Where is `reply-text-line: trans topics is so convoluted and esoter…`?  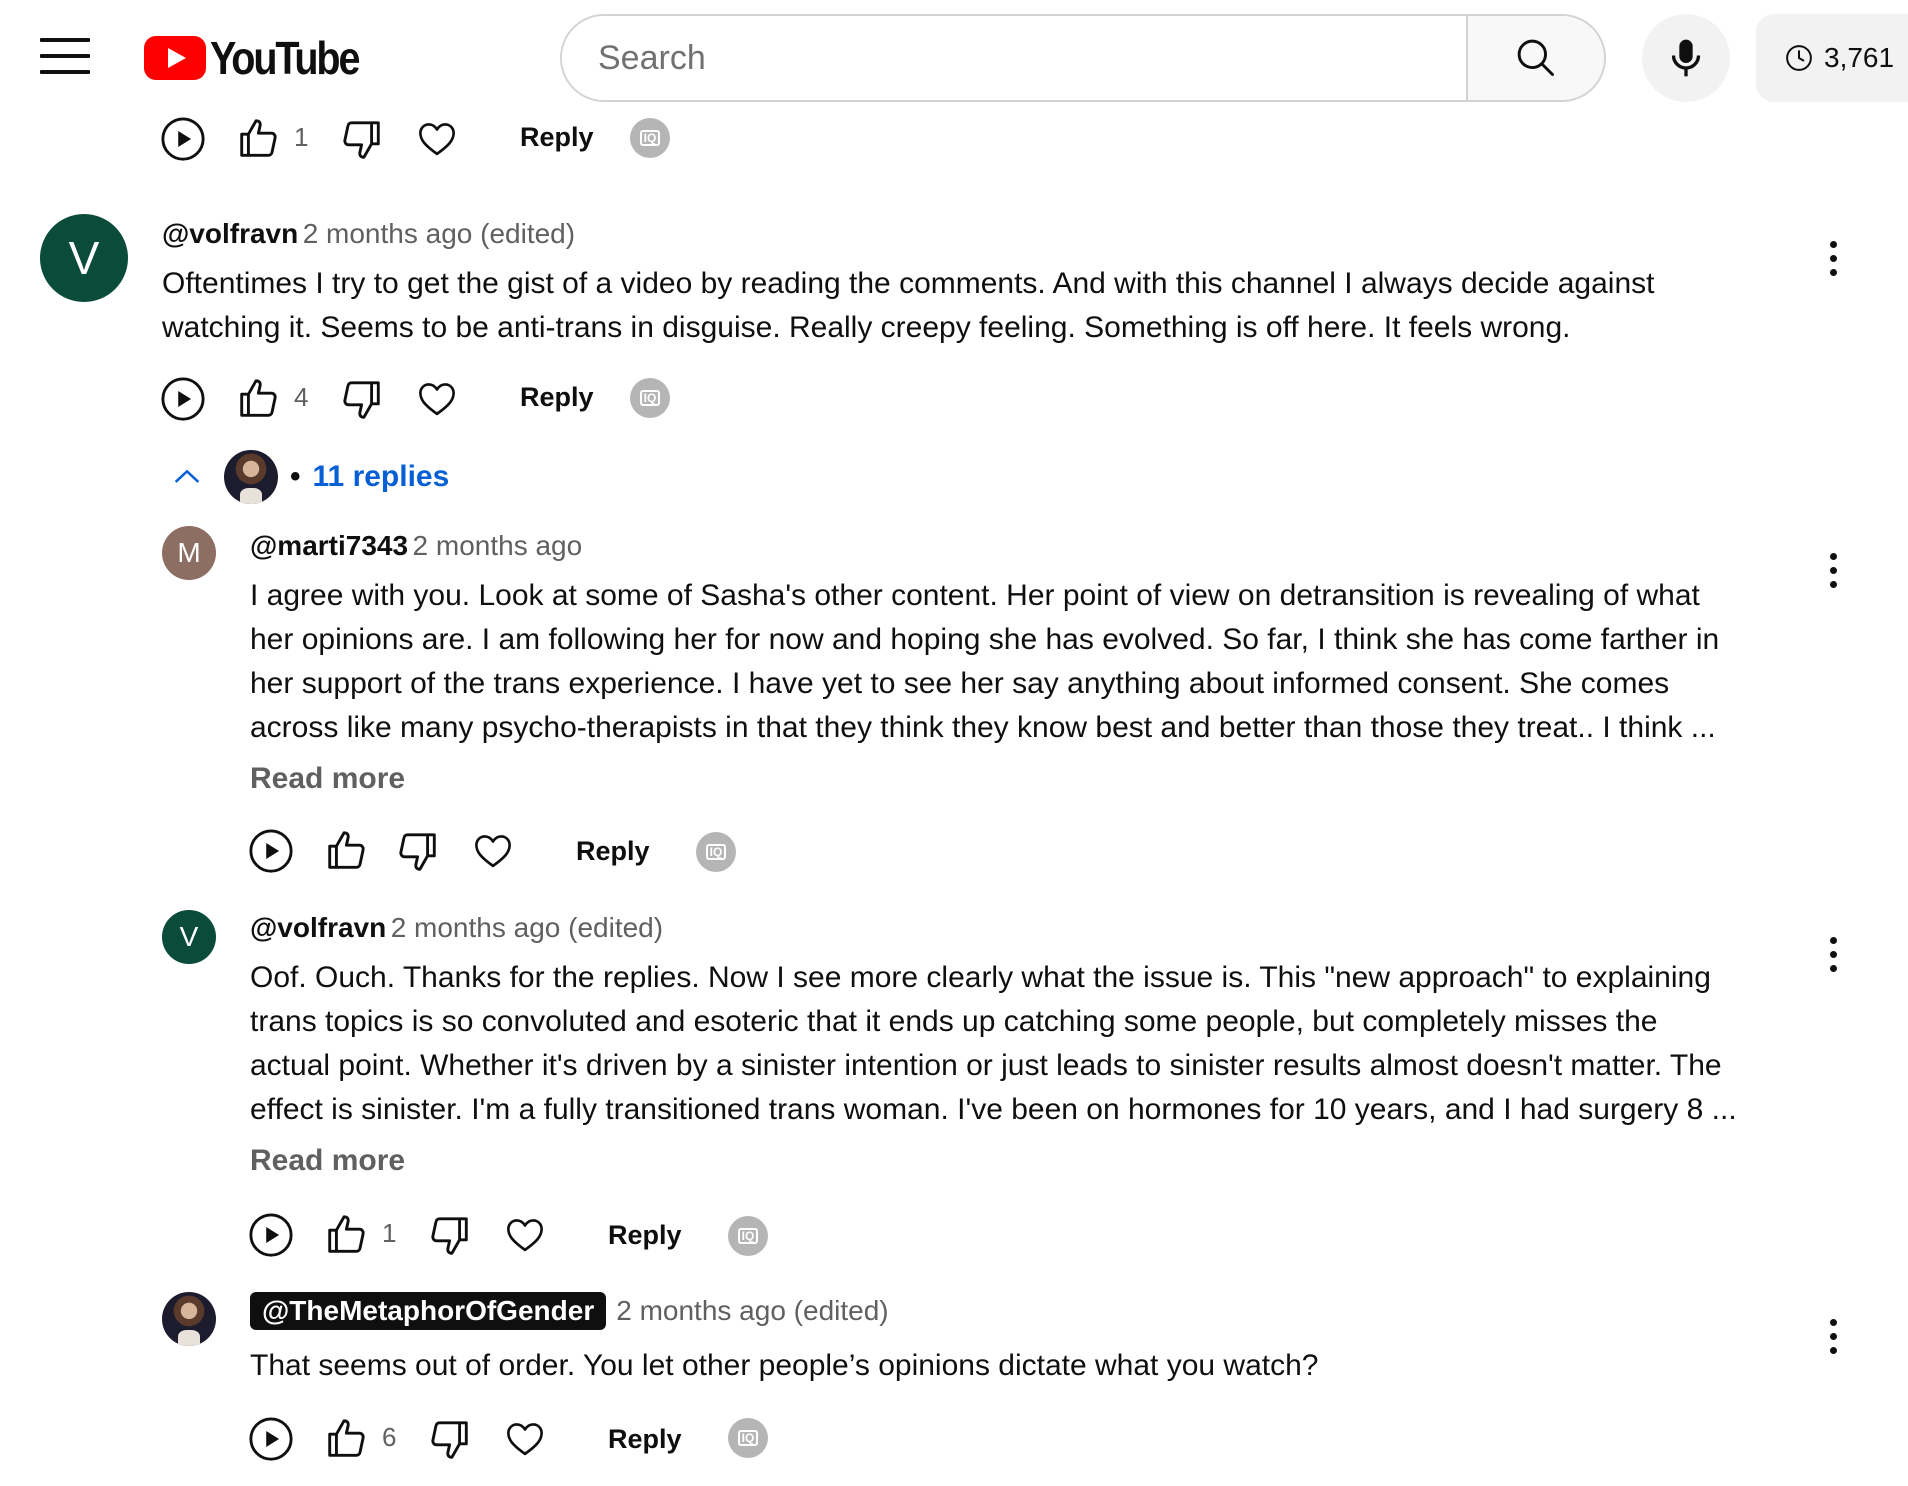
reply-text-line: trans topics is so convoluted and esoter… is located at coordinates (954, 1021).